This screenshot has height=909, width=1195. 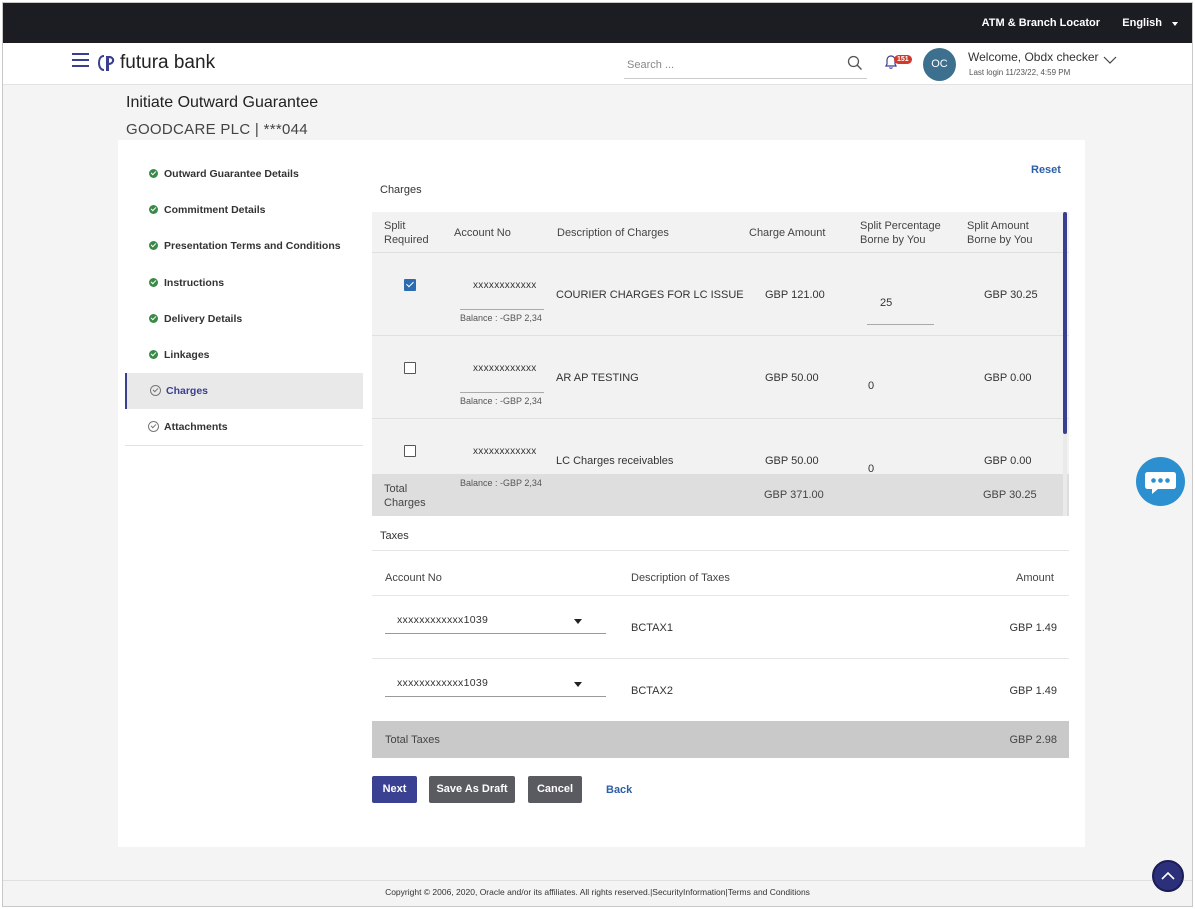 I want to click on reset-link: Reset, so click(x=1046, y=170).